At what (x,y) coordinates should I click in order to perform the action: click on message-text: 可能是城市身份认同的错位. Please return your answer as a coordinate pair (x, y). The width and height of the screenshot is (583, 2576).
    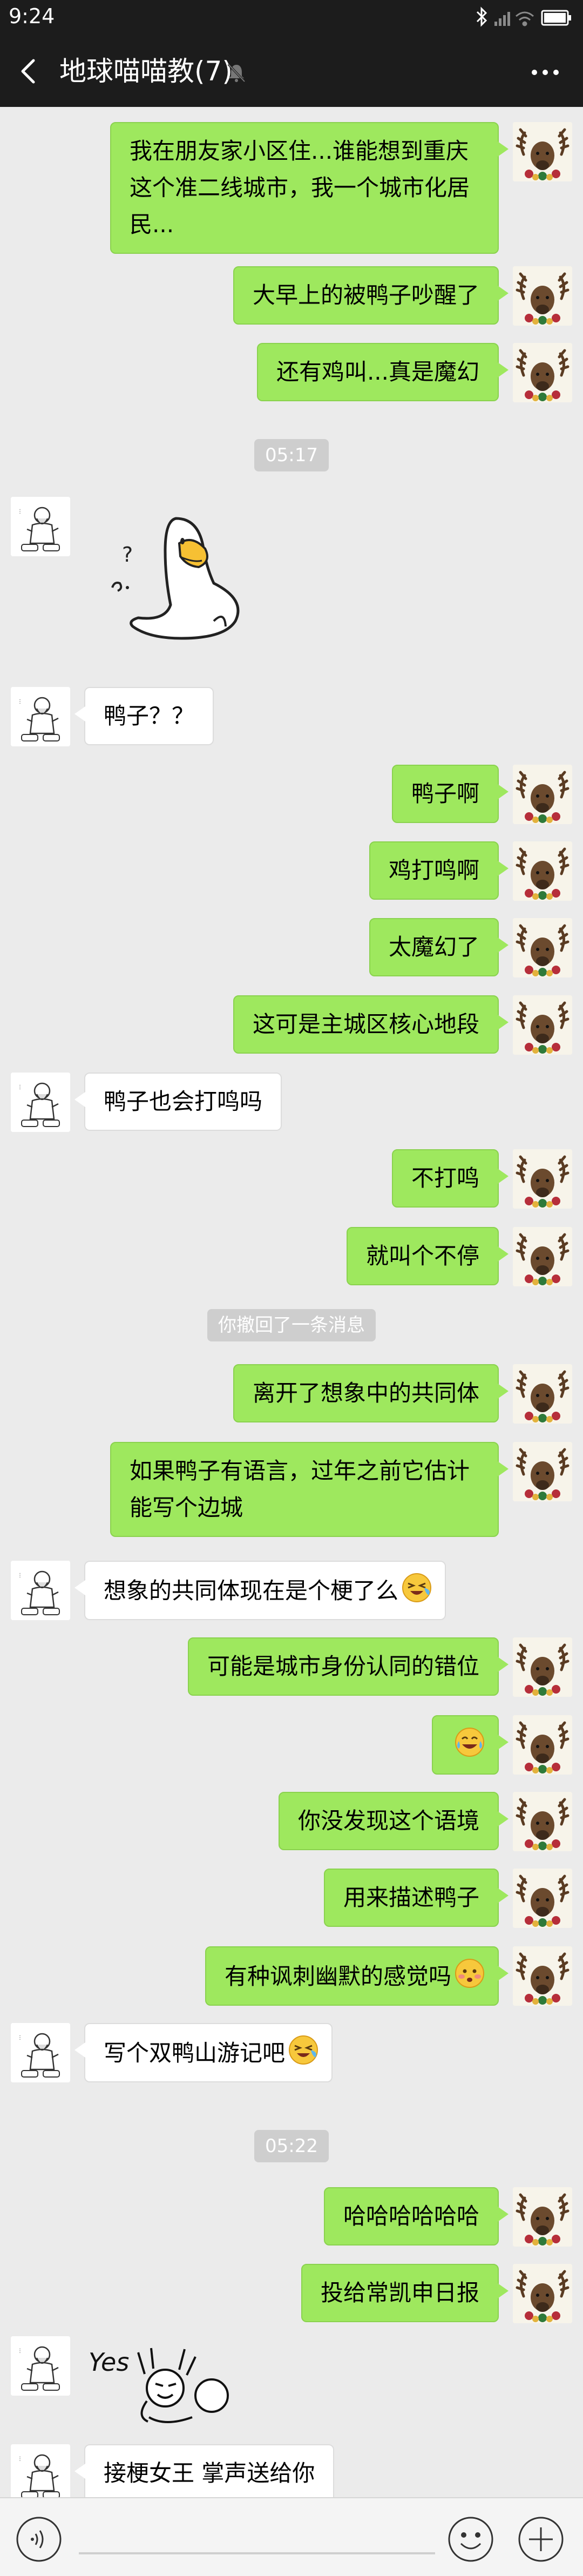
    Looking at the image, I should click on (343, 1666).